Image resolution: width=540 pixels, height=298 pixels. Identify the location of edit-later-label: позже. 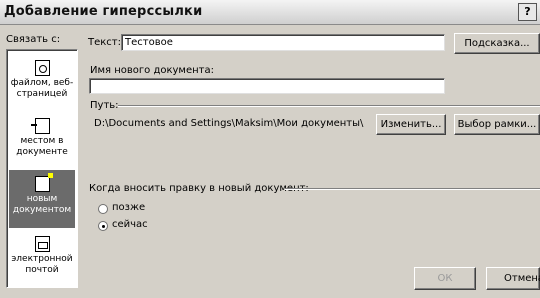
(129, 207).